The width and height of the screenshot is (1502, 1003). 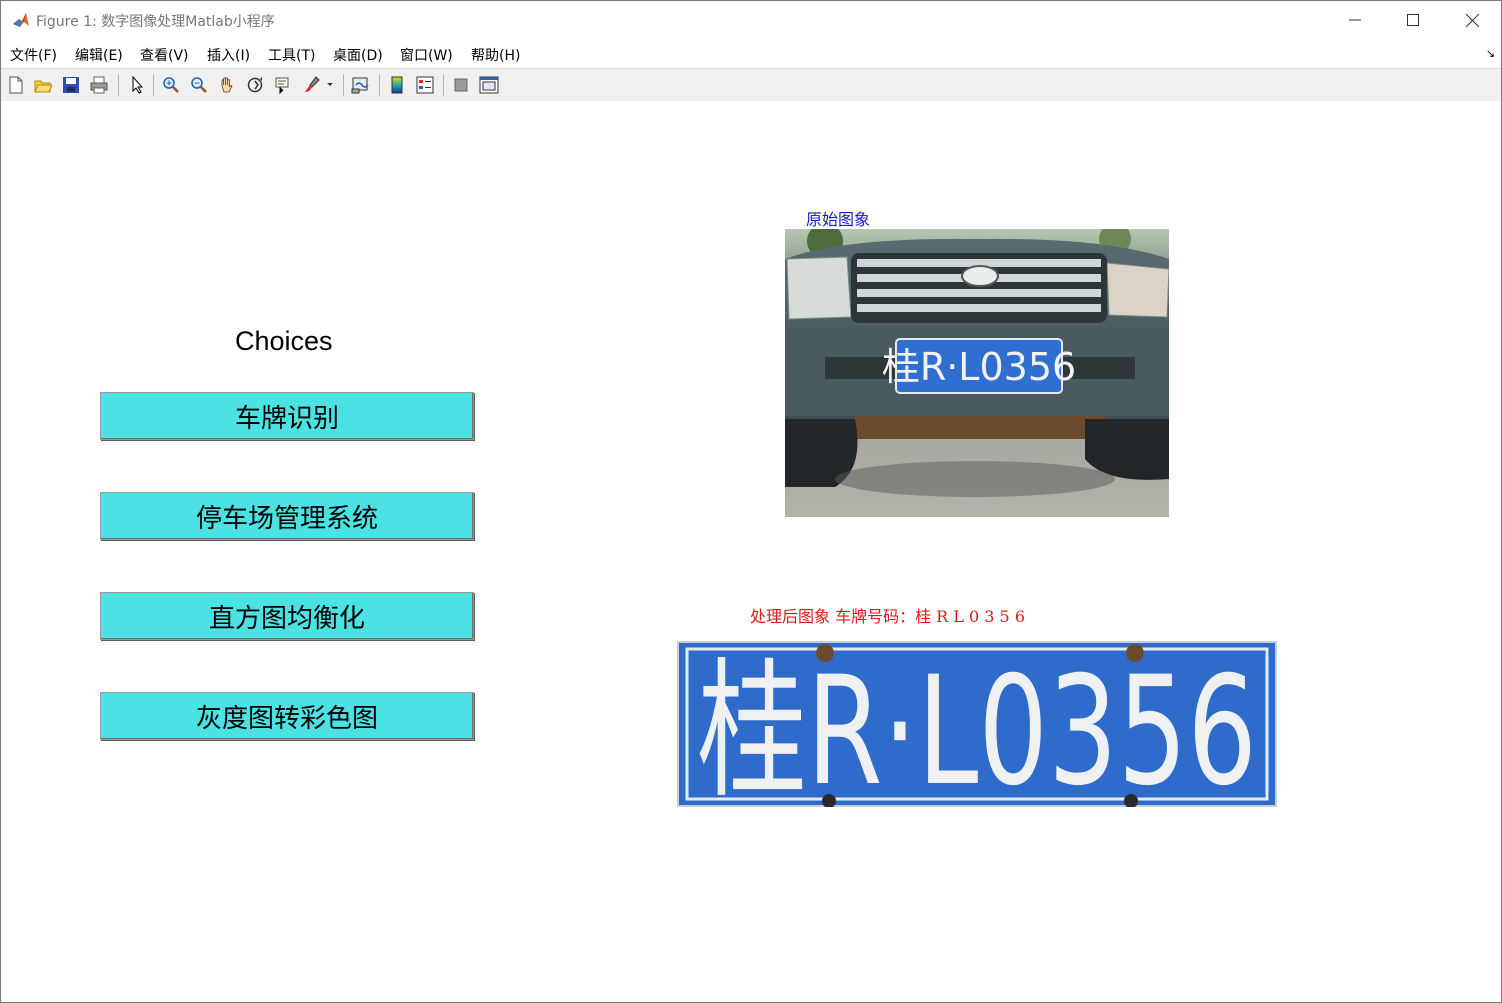 I want to click on minimize-button, so click(x=1355, y=20).